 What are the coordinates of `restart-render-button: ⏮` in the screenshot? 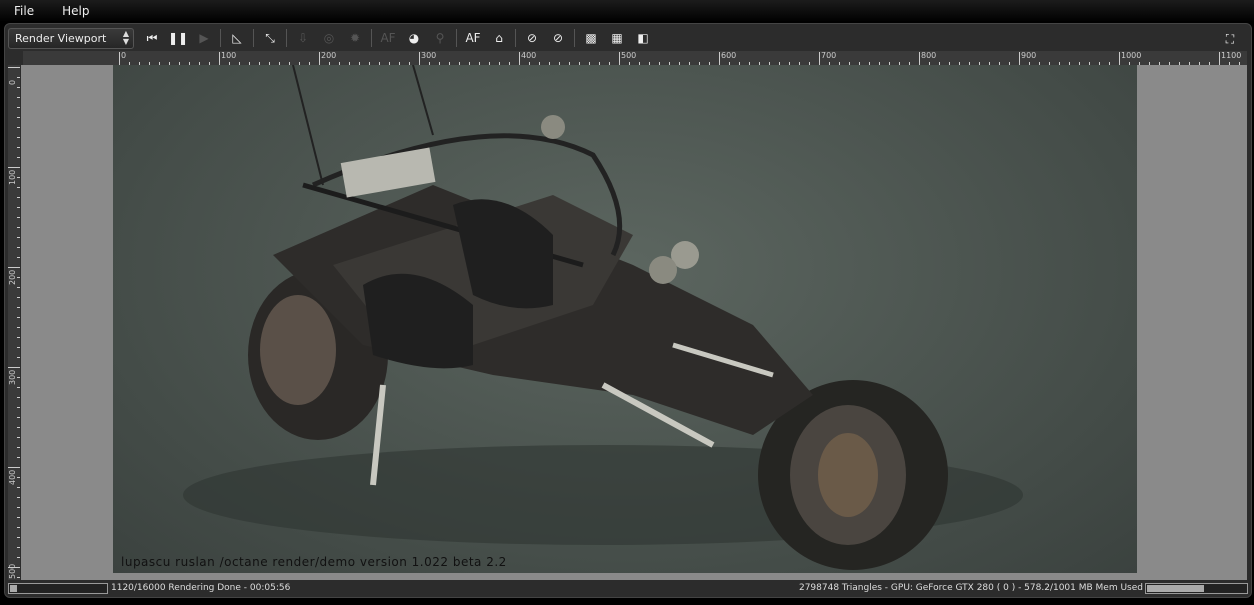 It's located at (152, 38).